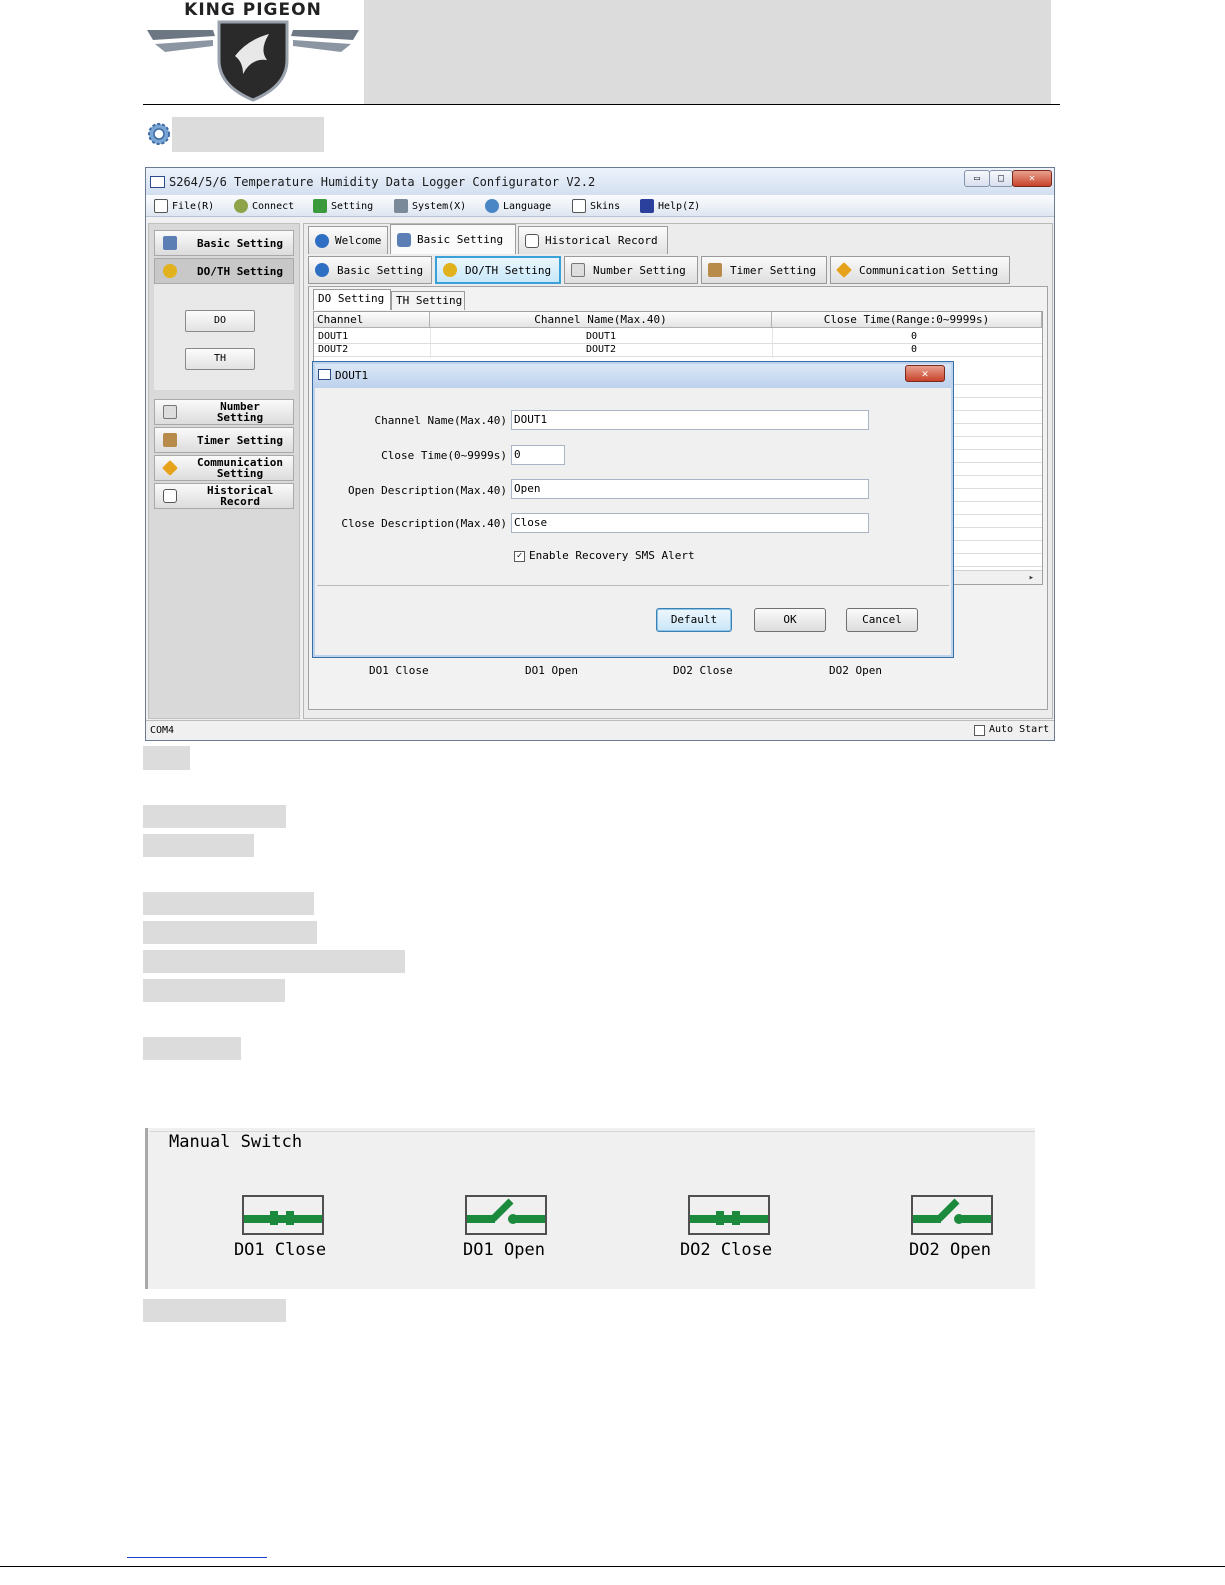  Describe the element at coordinates (907, 349) in the screenshot. I see `row2-close-time: 0` at that location.